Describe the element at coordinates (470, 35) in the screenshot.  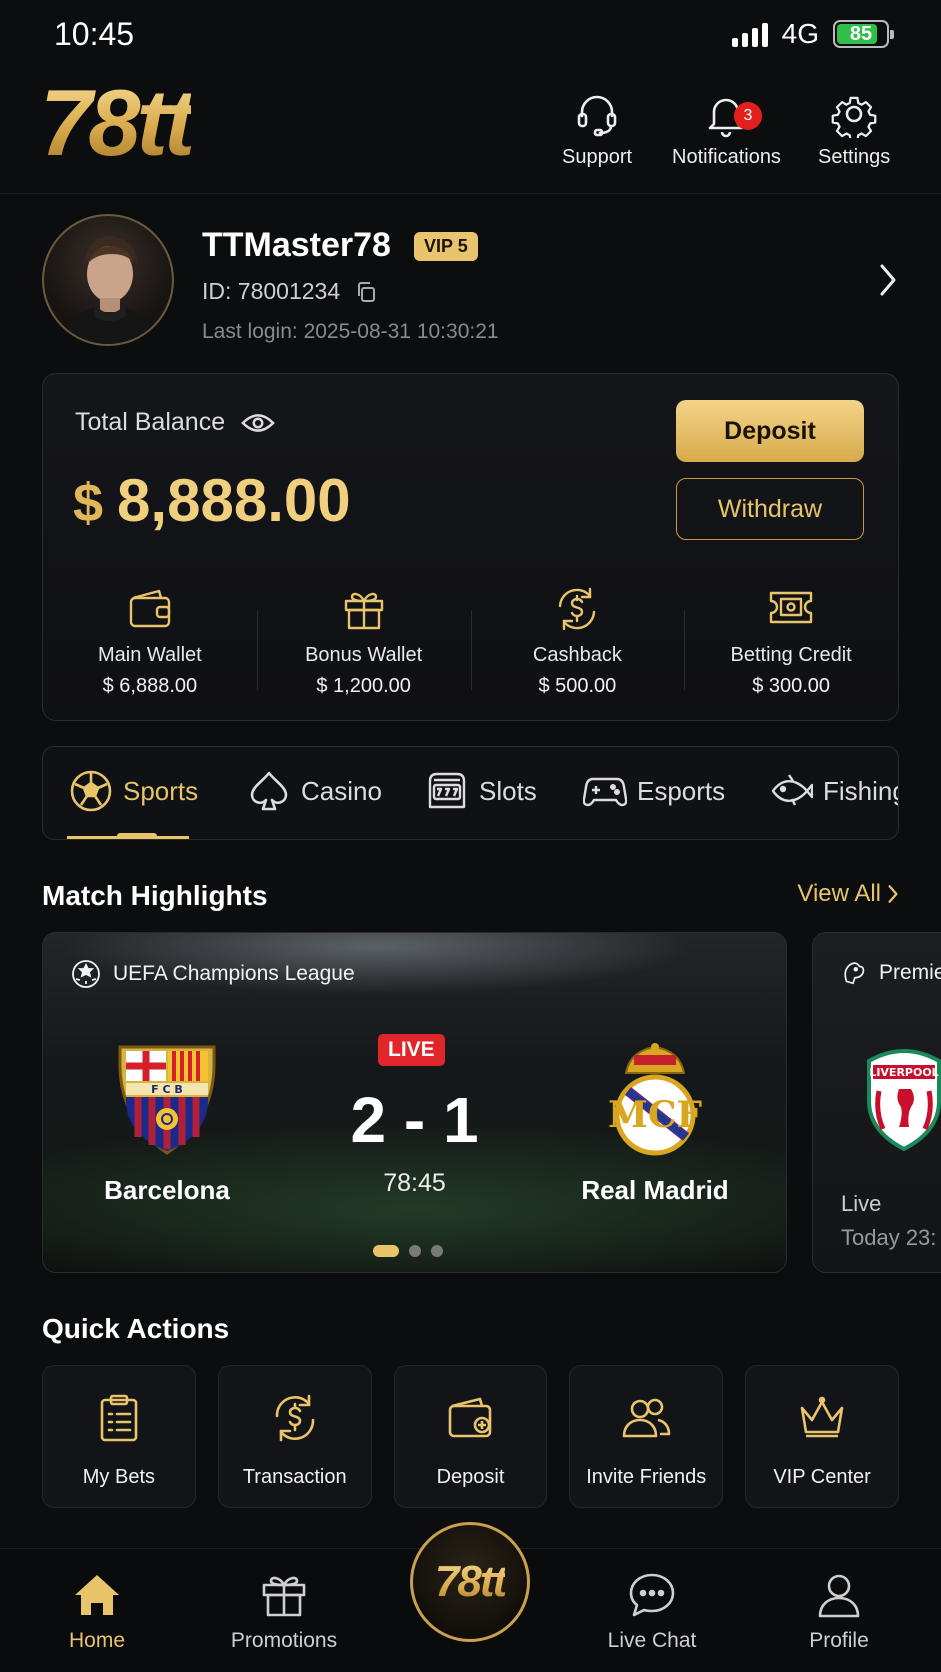
I see `status-bar: 10:45 4G 85` at that location.